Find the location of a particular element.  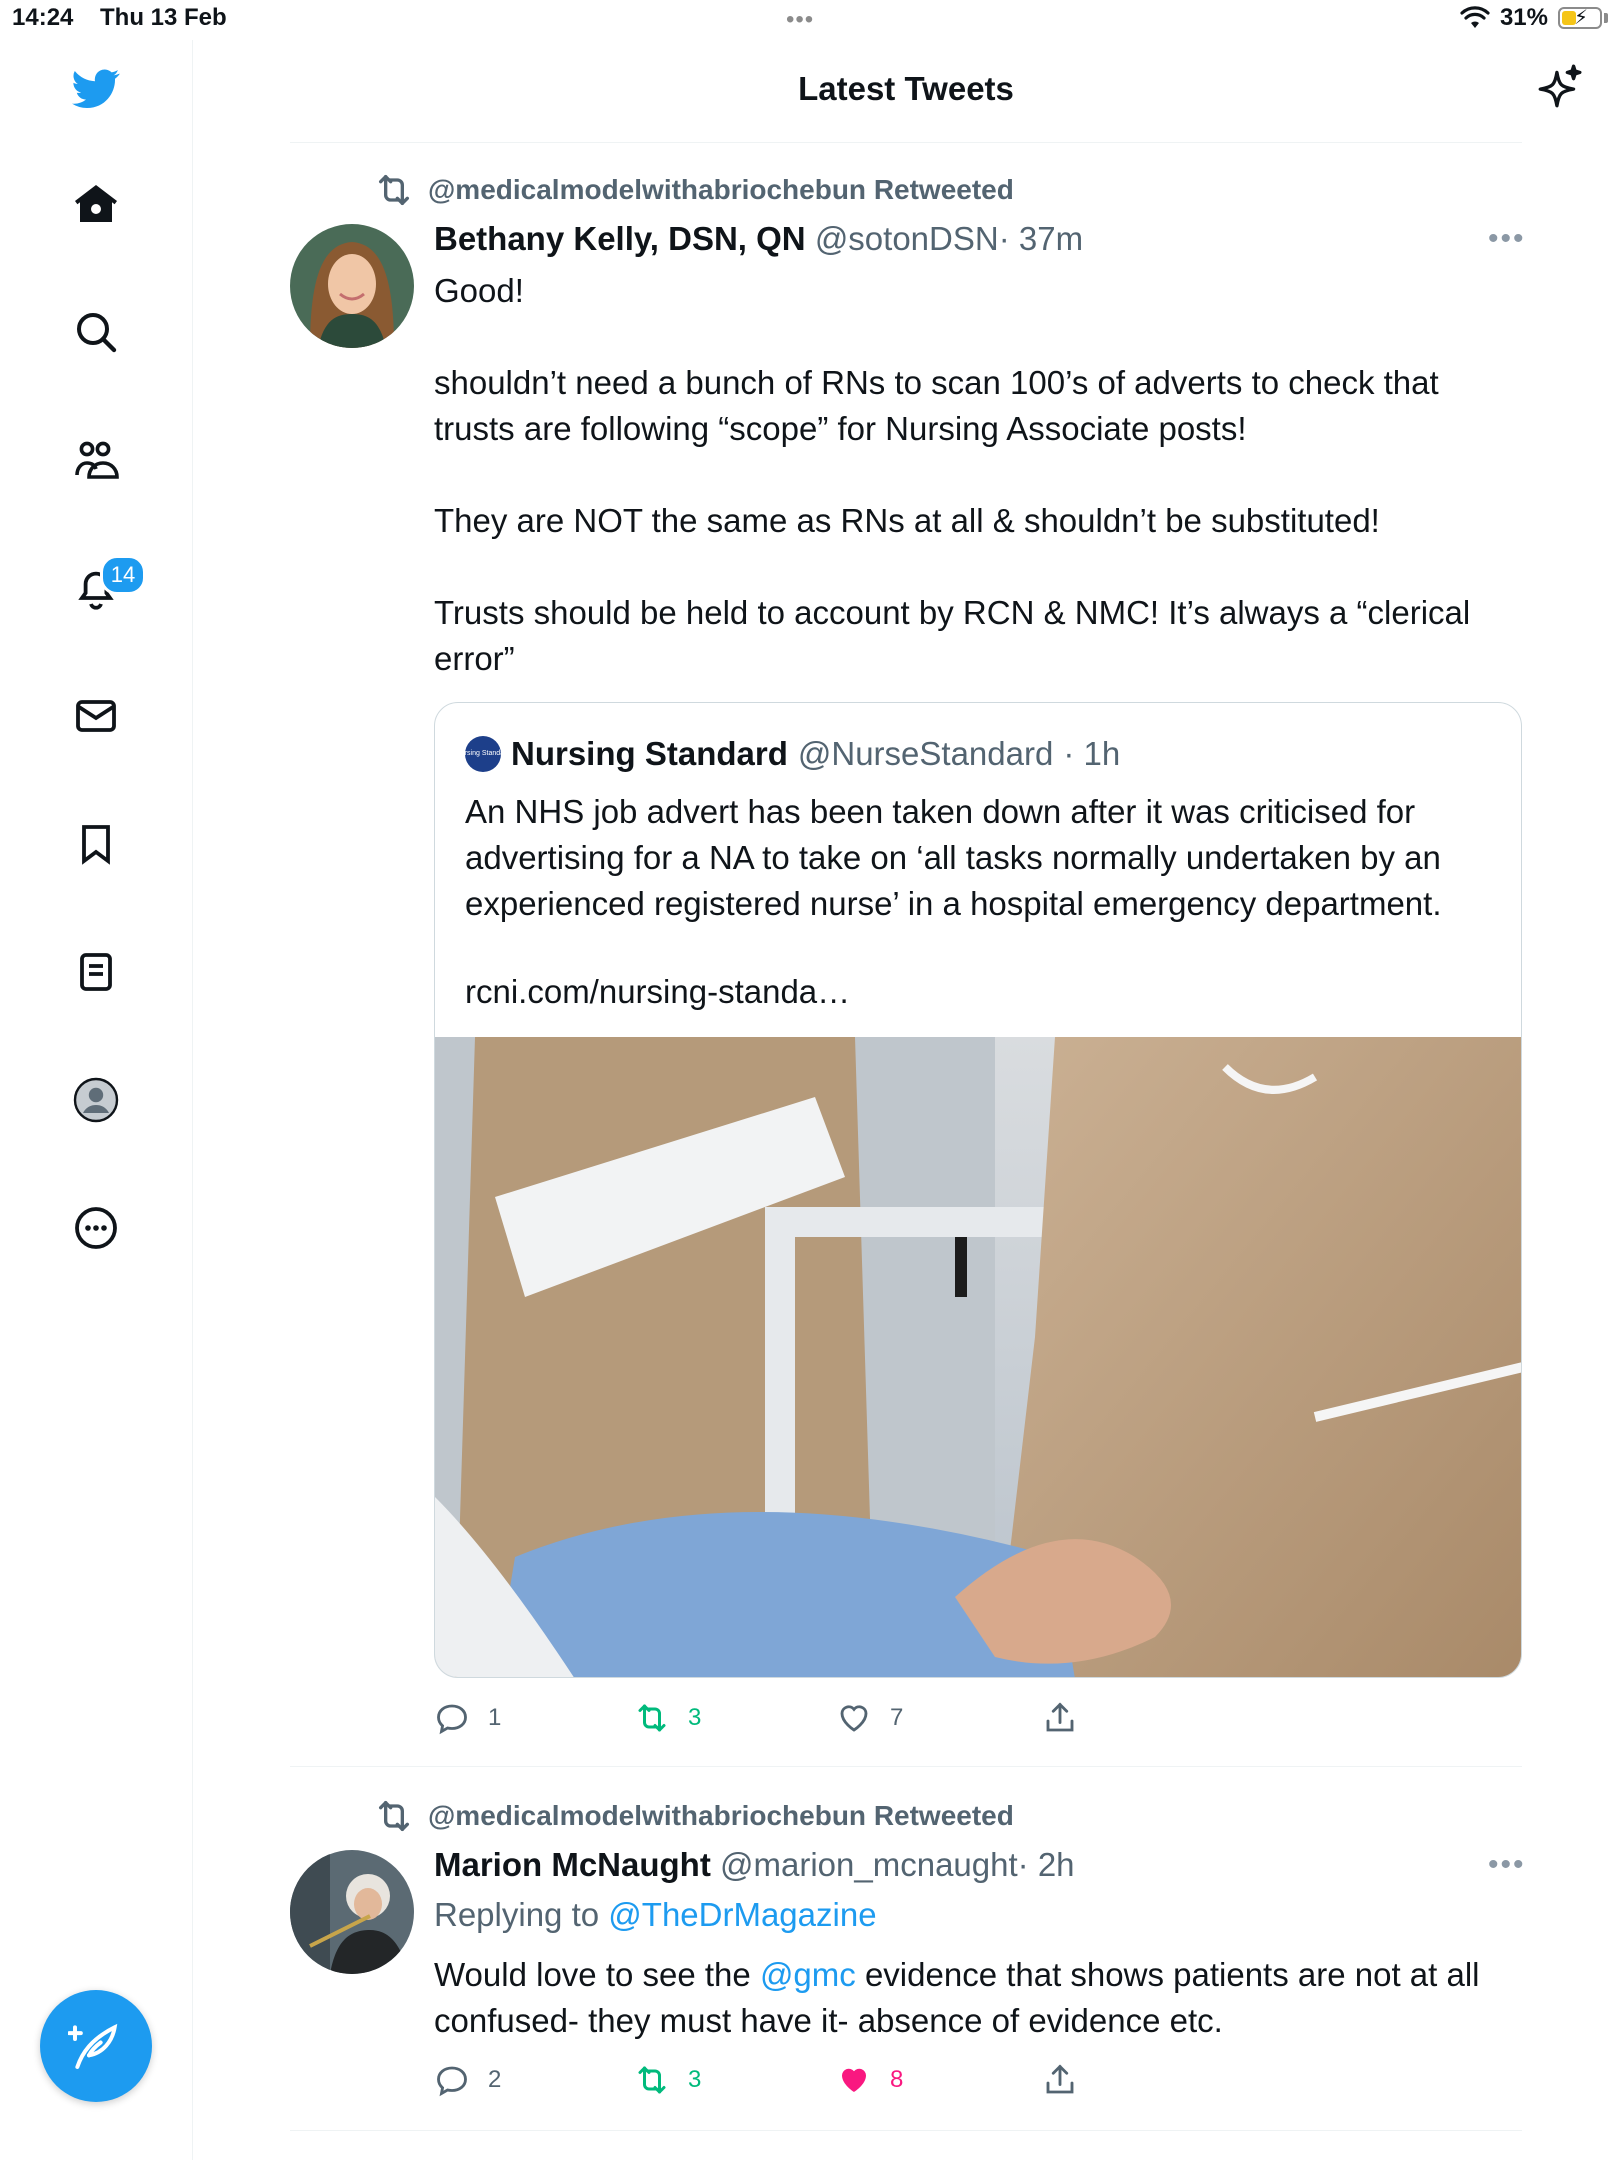

quoted-tweet-time: · 1h is located at coordinates (1092, 753).